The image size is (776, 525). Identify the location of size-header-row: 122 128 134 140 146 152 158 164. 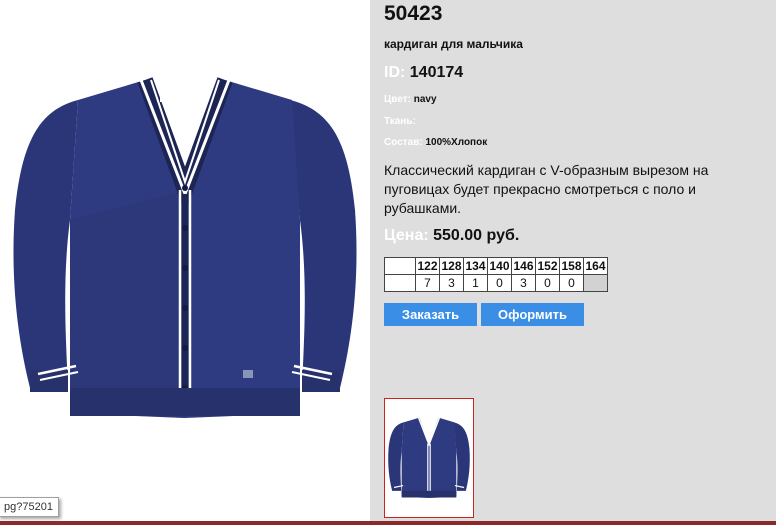
(496, 266).